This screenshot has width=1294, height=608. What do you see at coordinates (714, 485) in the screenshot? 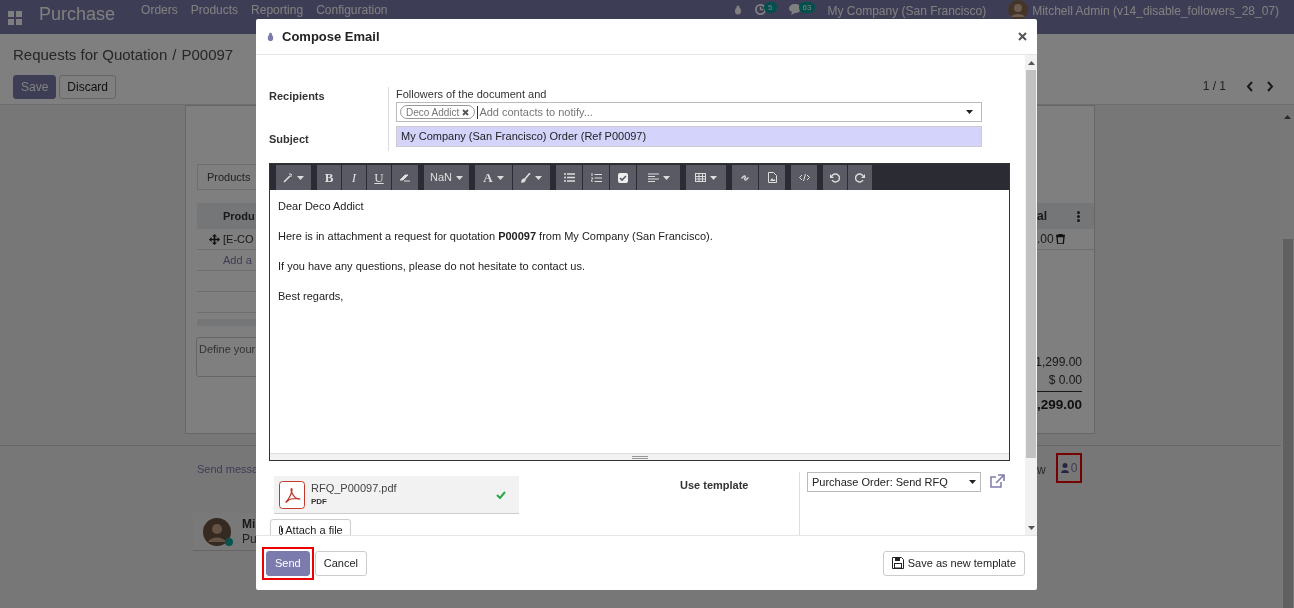
I see `field-label: Use template` at bounding box center [714, 485].